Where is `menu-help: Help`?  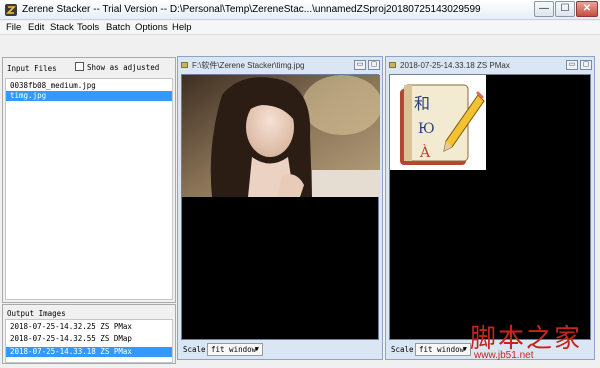
menu-help: Help is located at coordinates (182, 27).